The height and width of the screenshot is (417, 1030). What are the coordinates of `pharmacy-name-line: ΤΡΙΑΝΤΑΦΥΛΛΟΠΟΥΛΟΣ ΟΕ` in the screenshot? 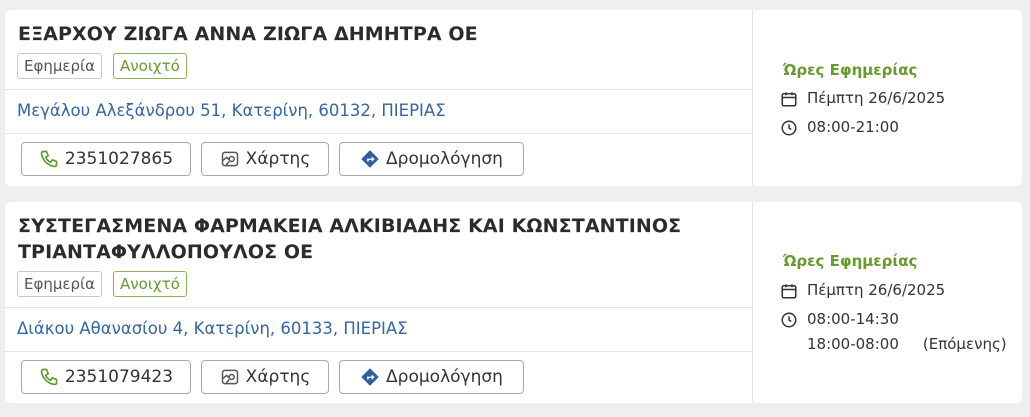 It's located at (166, 252).